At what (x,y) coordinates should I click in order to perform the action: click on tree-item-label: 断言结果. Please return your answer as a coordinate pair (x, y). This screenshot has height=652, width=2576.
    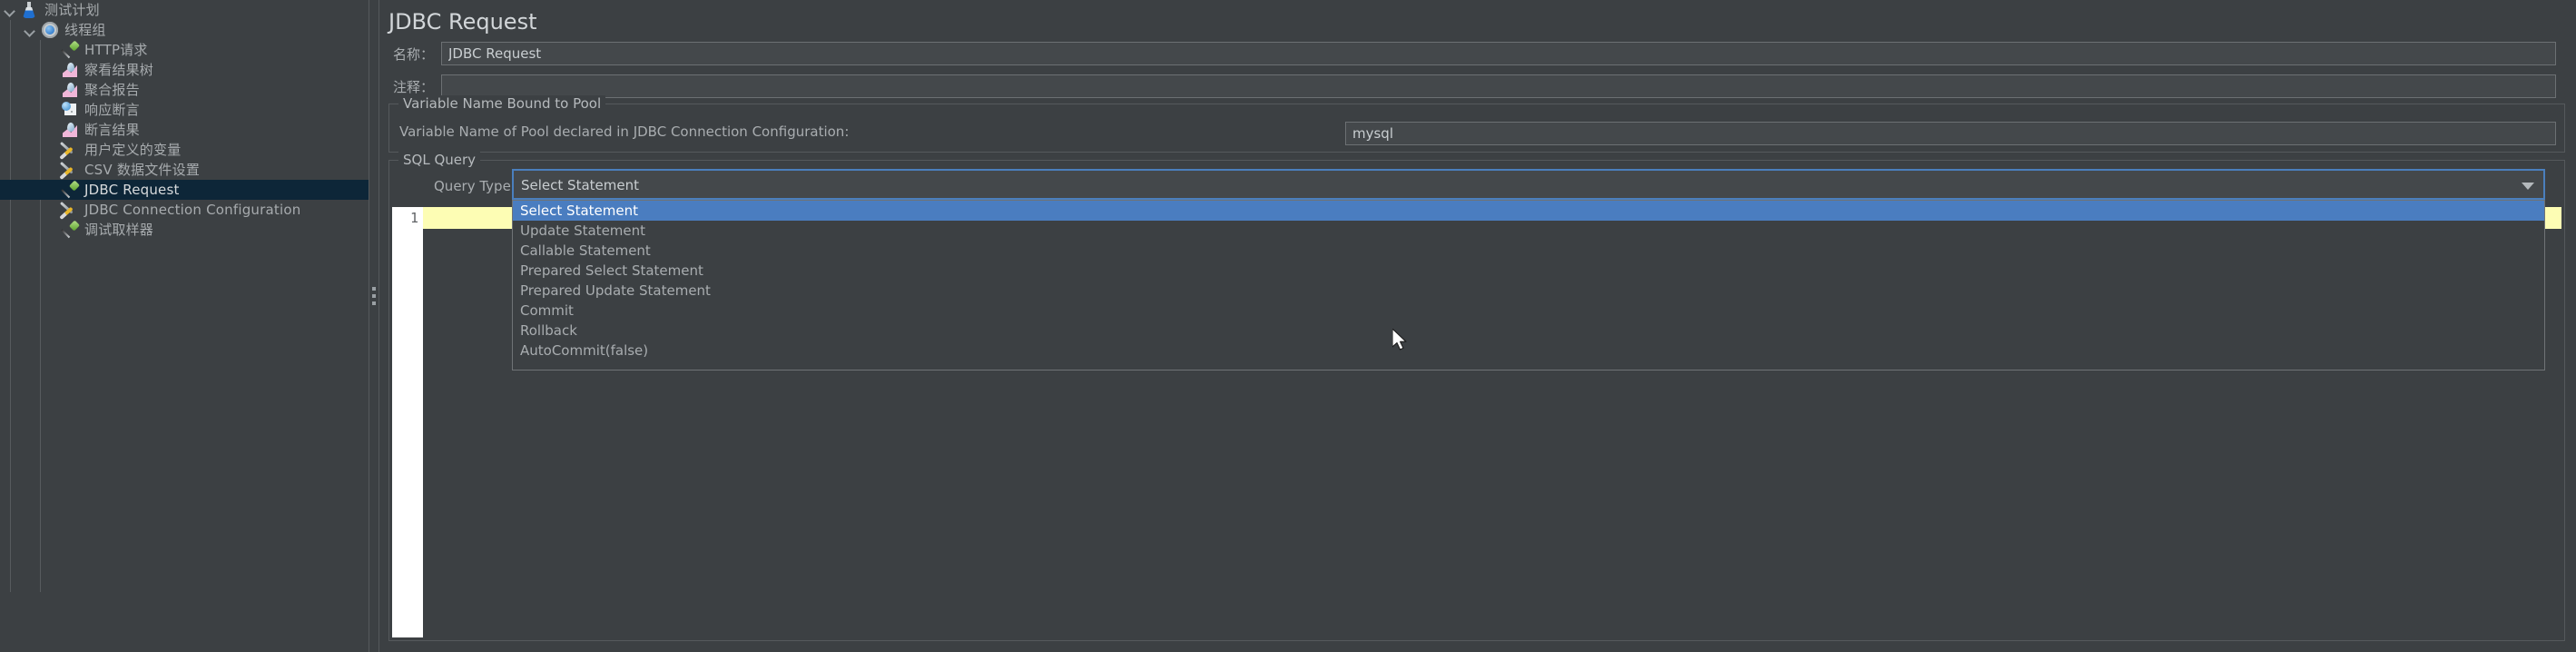
    Looking at the image, I should click on (112, 130).